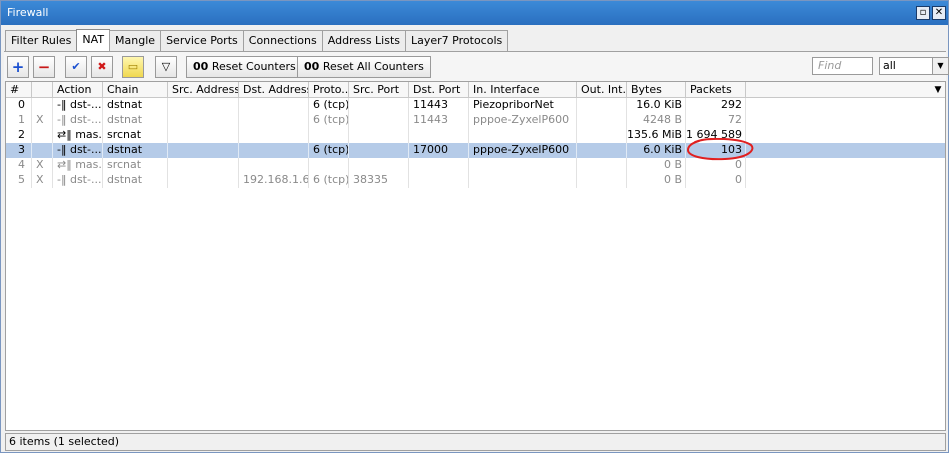 The image size is (949, 453). Describe the element at coordinates (42, 90) in the screenshot. I see `column-header-flags` at that location.